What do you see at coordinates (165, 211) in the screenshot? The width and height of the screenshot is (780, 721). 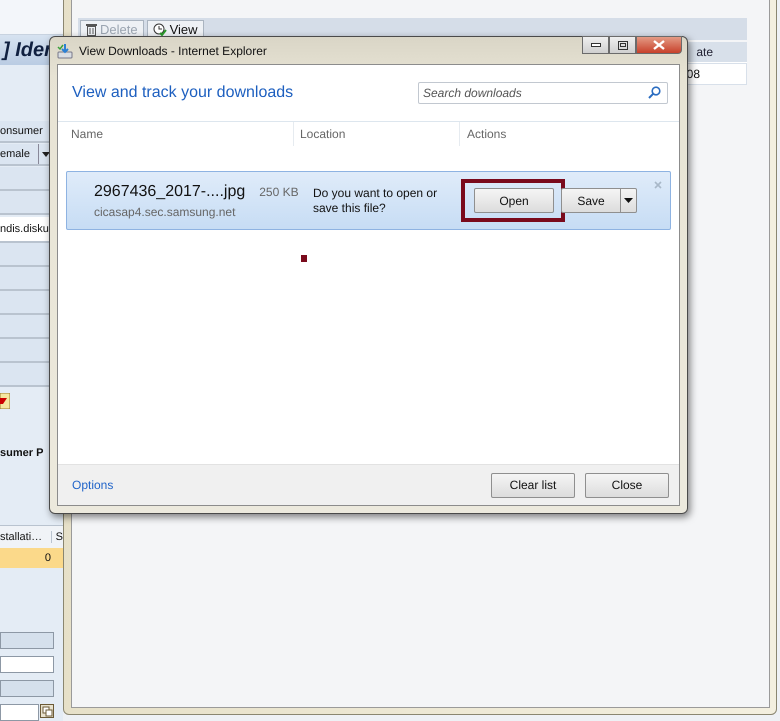 I see `file-source: cicasap4.sec.samsung.net` at bounding box center [165, 211].